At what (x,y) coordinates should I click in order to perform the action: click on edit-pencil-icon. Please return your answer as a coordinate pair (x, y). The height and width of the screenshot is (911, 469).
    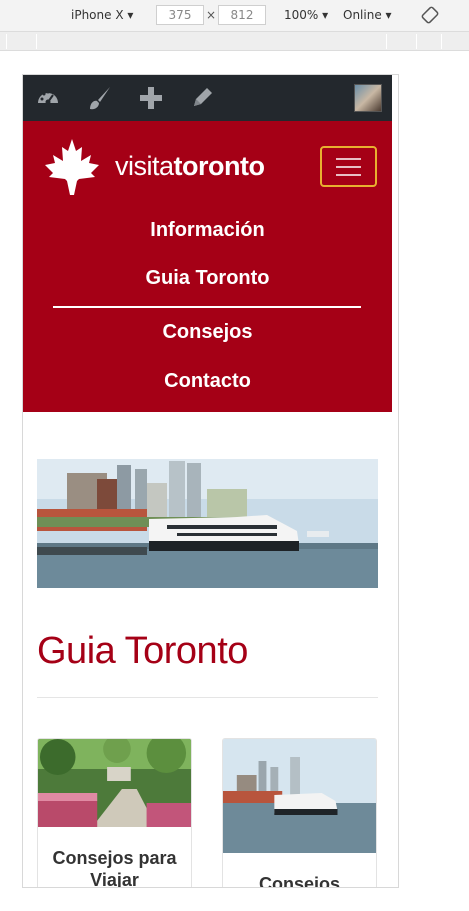
    Looking at the image, I should click on (202, 98).